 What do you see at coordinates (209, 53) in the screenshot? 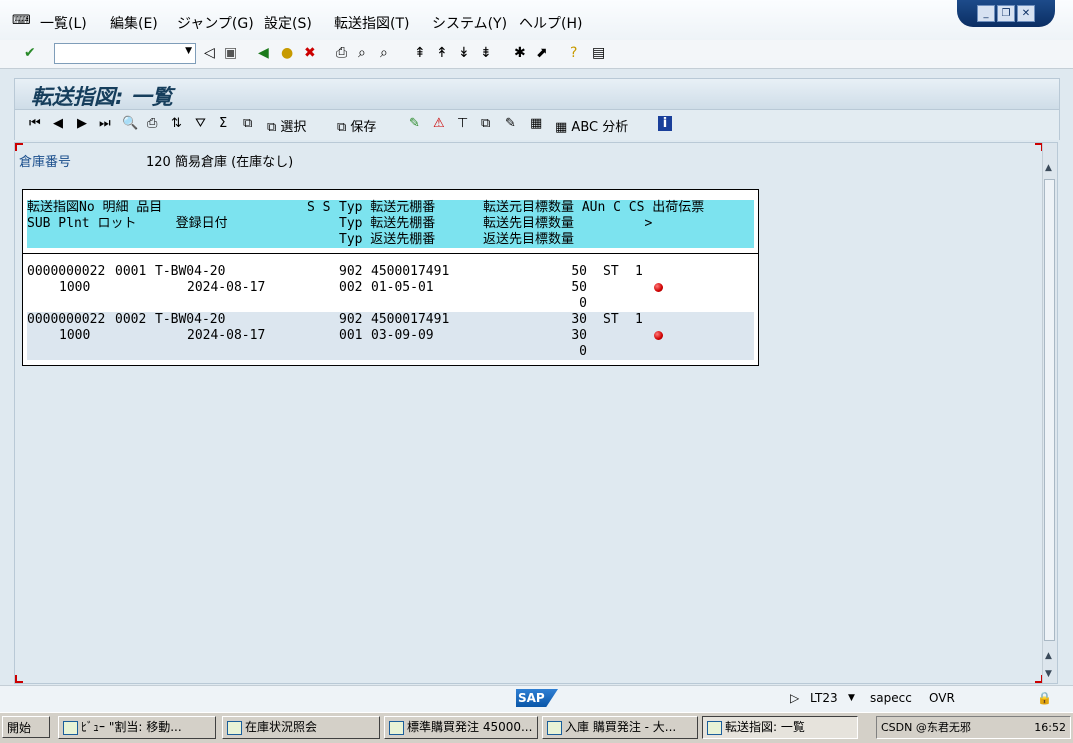
I see `back-triangle-icon: ◁` at bounding box center [209, 53].